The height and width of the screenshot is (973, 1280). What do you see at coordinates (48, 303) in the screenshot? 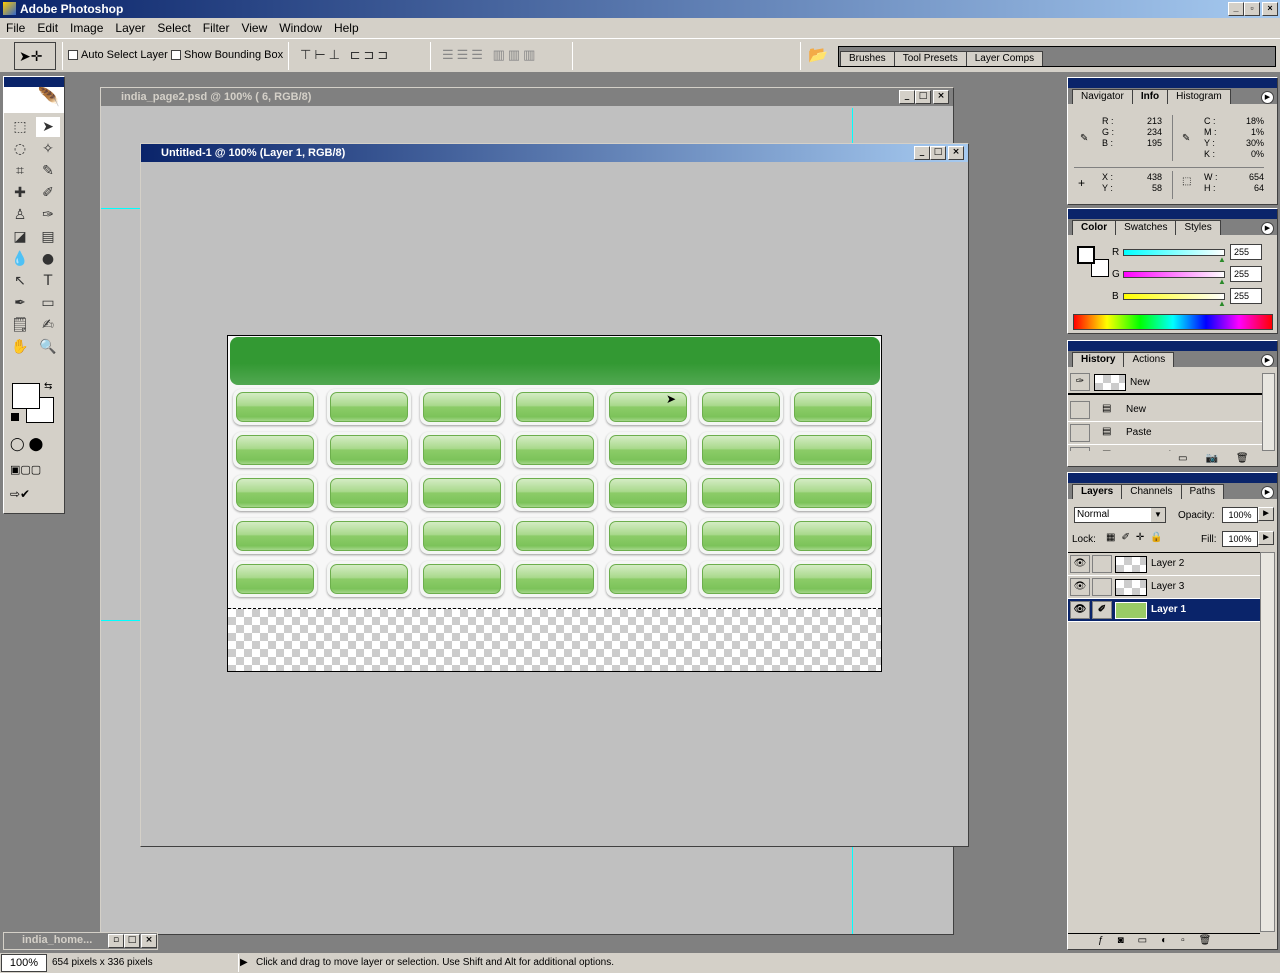
I see `shape-tool-icon: ▭` at bounding box center [48, 303].